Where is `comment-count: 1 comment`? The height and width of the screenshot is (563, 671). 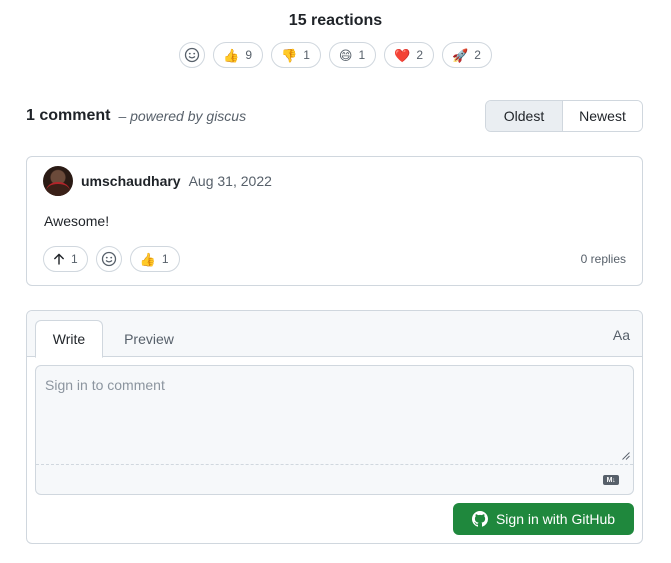
comment-count: 1 comment is located at coordinates (68, 115).